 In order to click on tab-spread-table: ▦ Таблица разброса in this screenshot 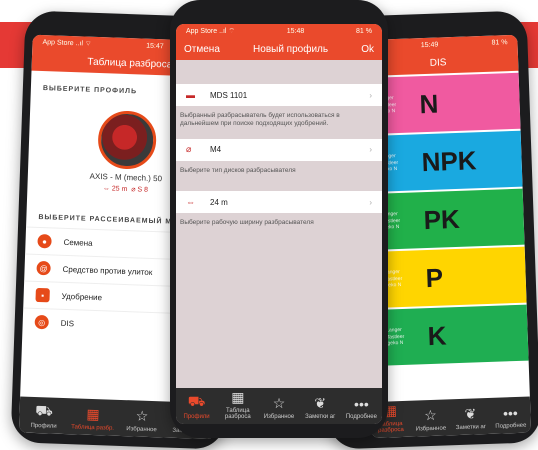, I will do `click(237, 406)`.